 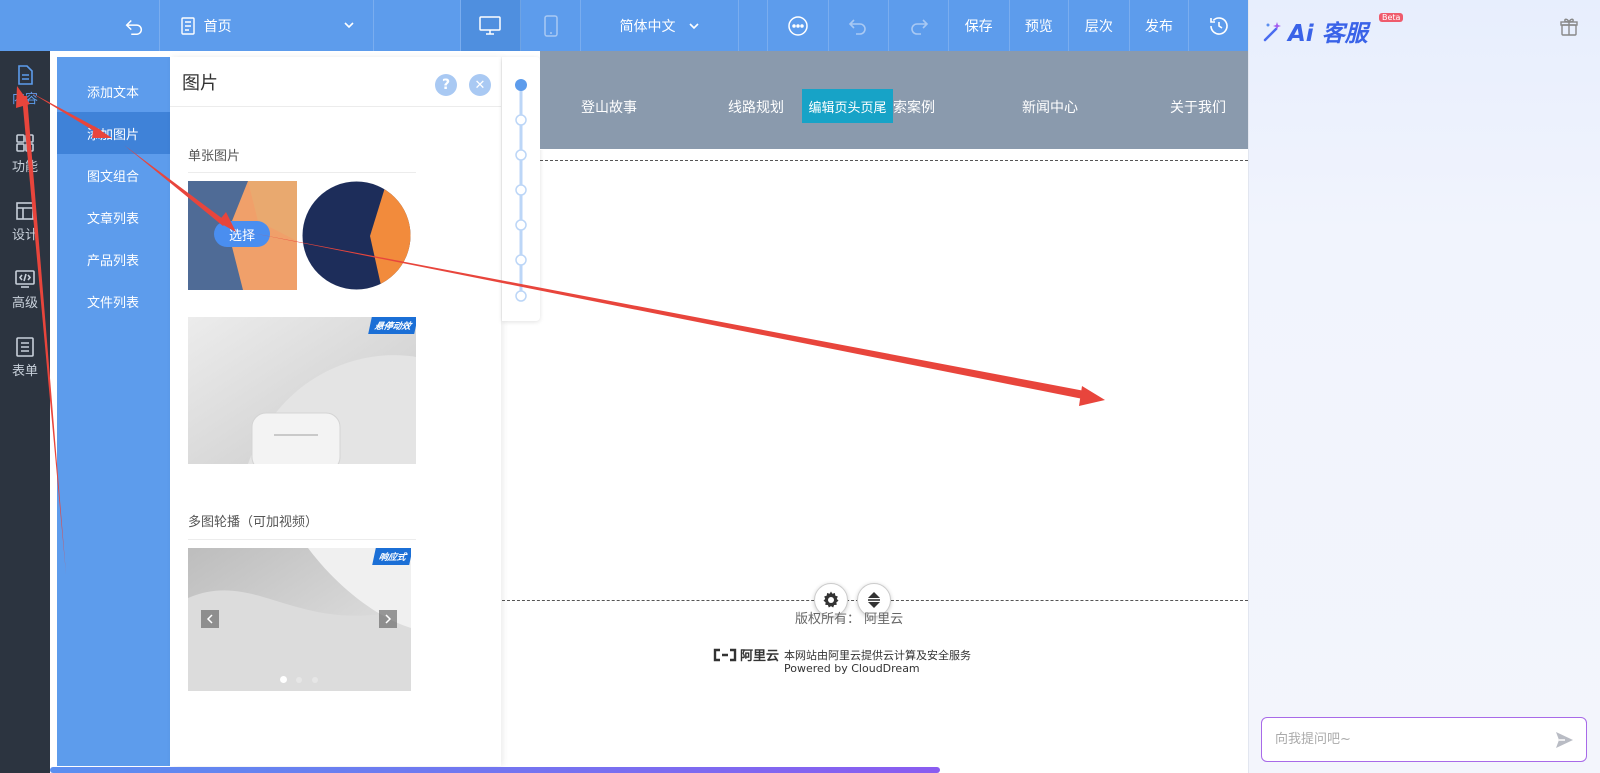 What do you see at coordinates (113, 63) in the screenshot?
I see `submenu-spacer` at bounding box center [113, 63].